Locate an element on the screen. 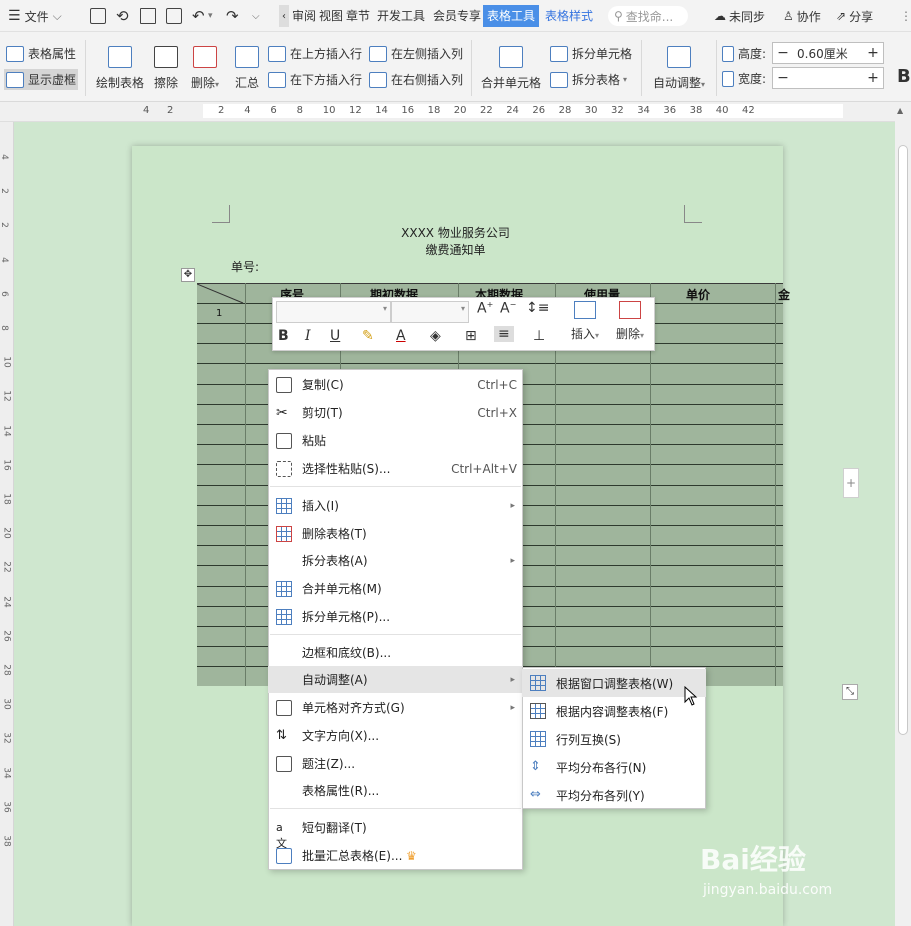 Image resolution: width=911 pixels, height=926 pixels. submenu-item-transpose: 行列互换(S) is located at coordinates (614, 739).